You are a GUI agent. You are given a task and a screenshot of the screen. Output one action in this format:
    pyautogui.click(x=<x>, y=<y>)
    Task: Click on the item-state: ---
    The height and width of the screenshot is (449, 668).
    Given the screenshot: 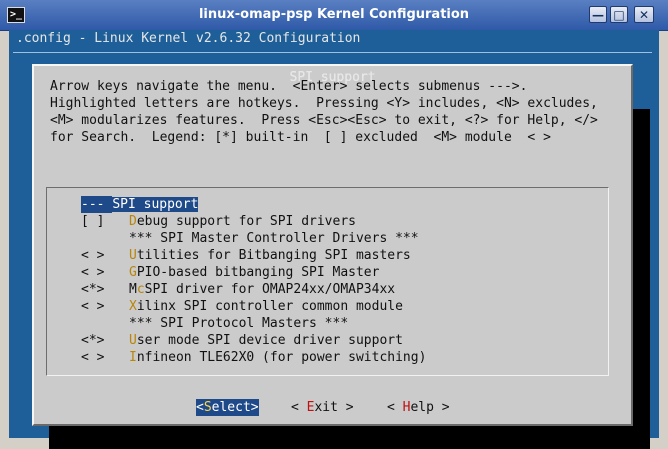 What is the action you would take?
    pyautogui.click(x=97, y=204)
    